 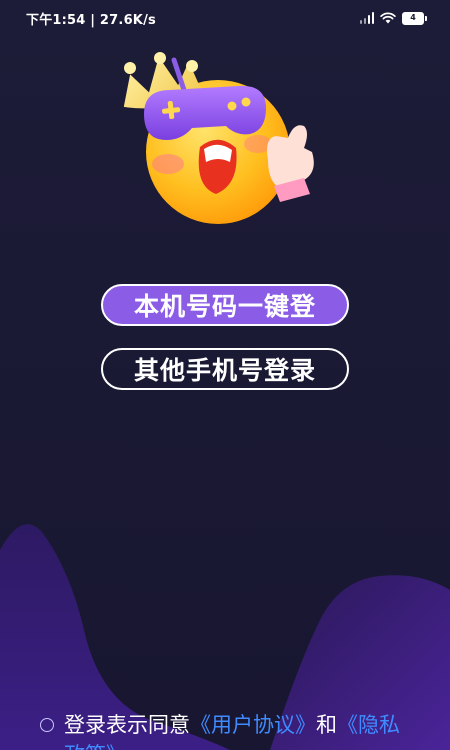 I want to click on battery-level: 4, so click(x=413, y=17).